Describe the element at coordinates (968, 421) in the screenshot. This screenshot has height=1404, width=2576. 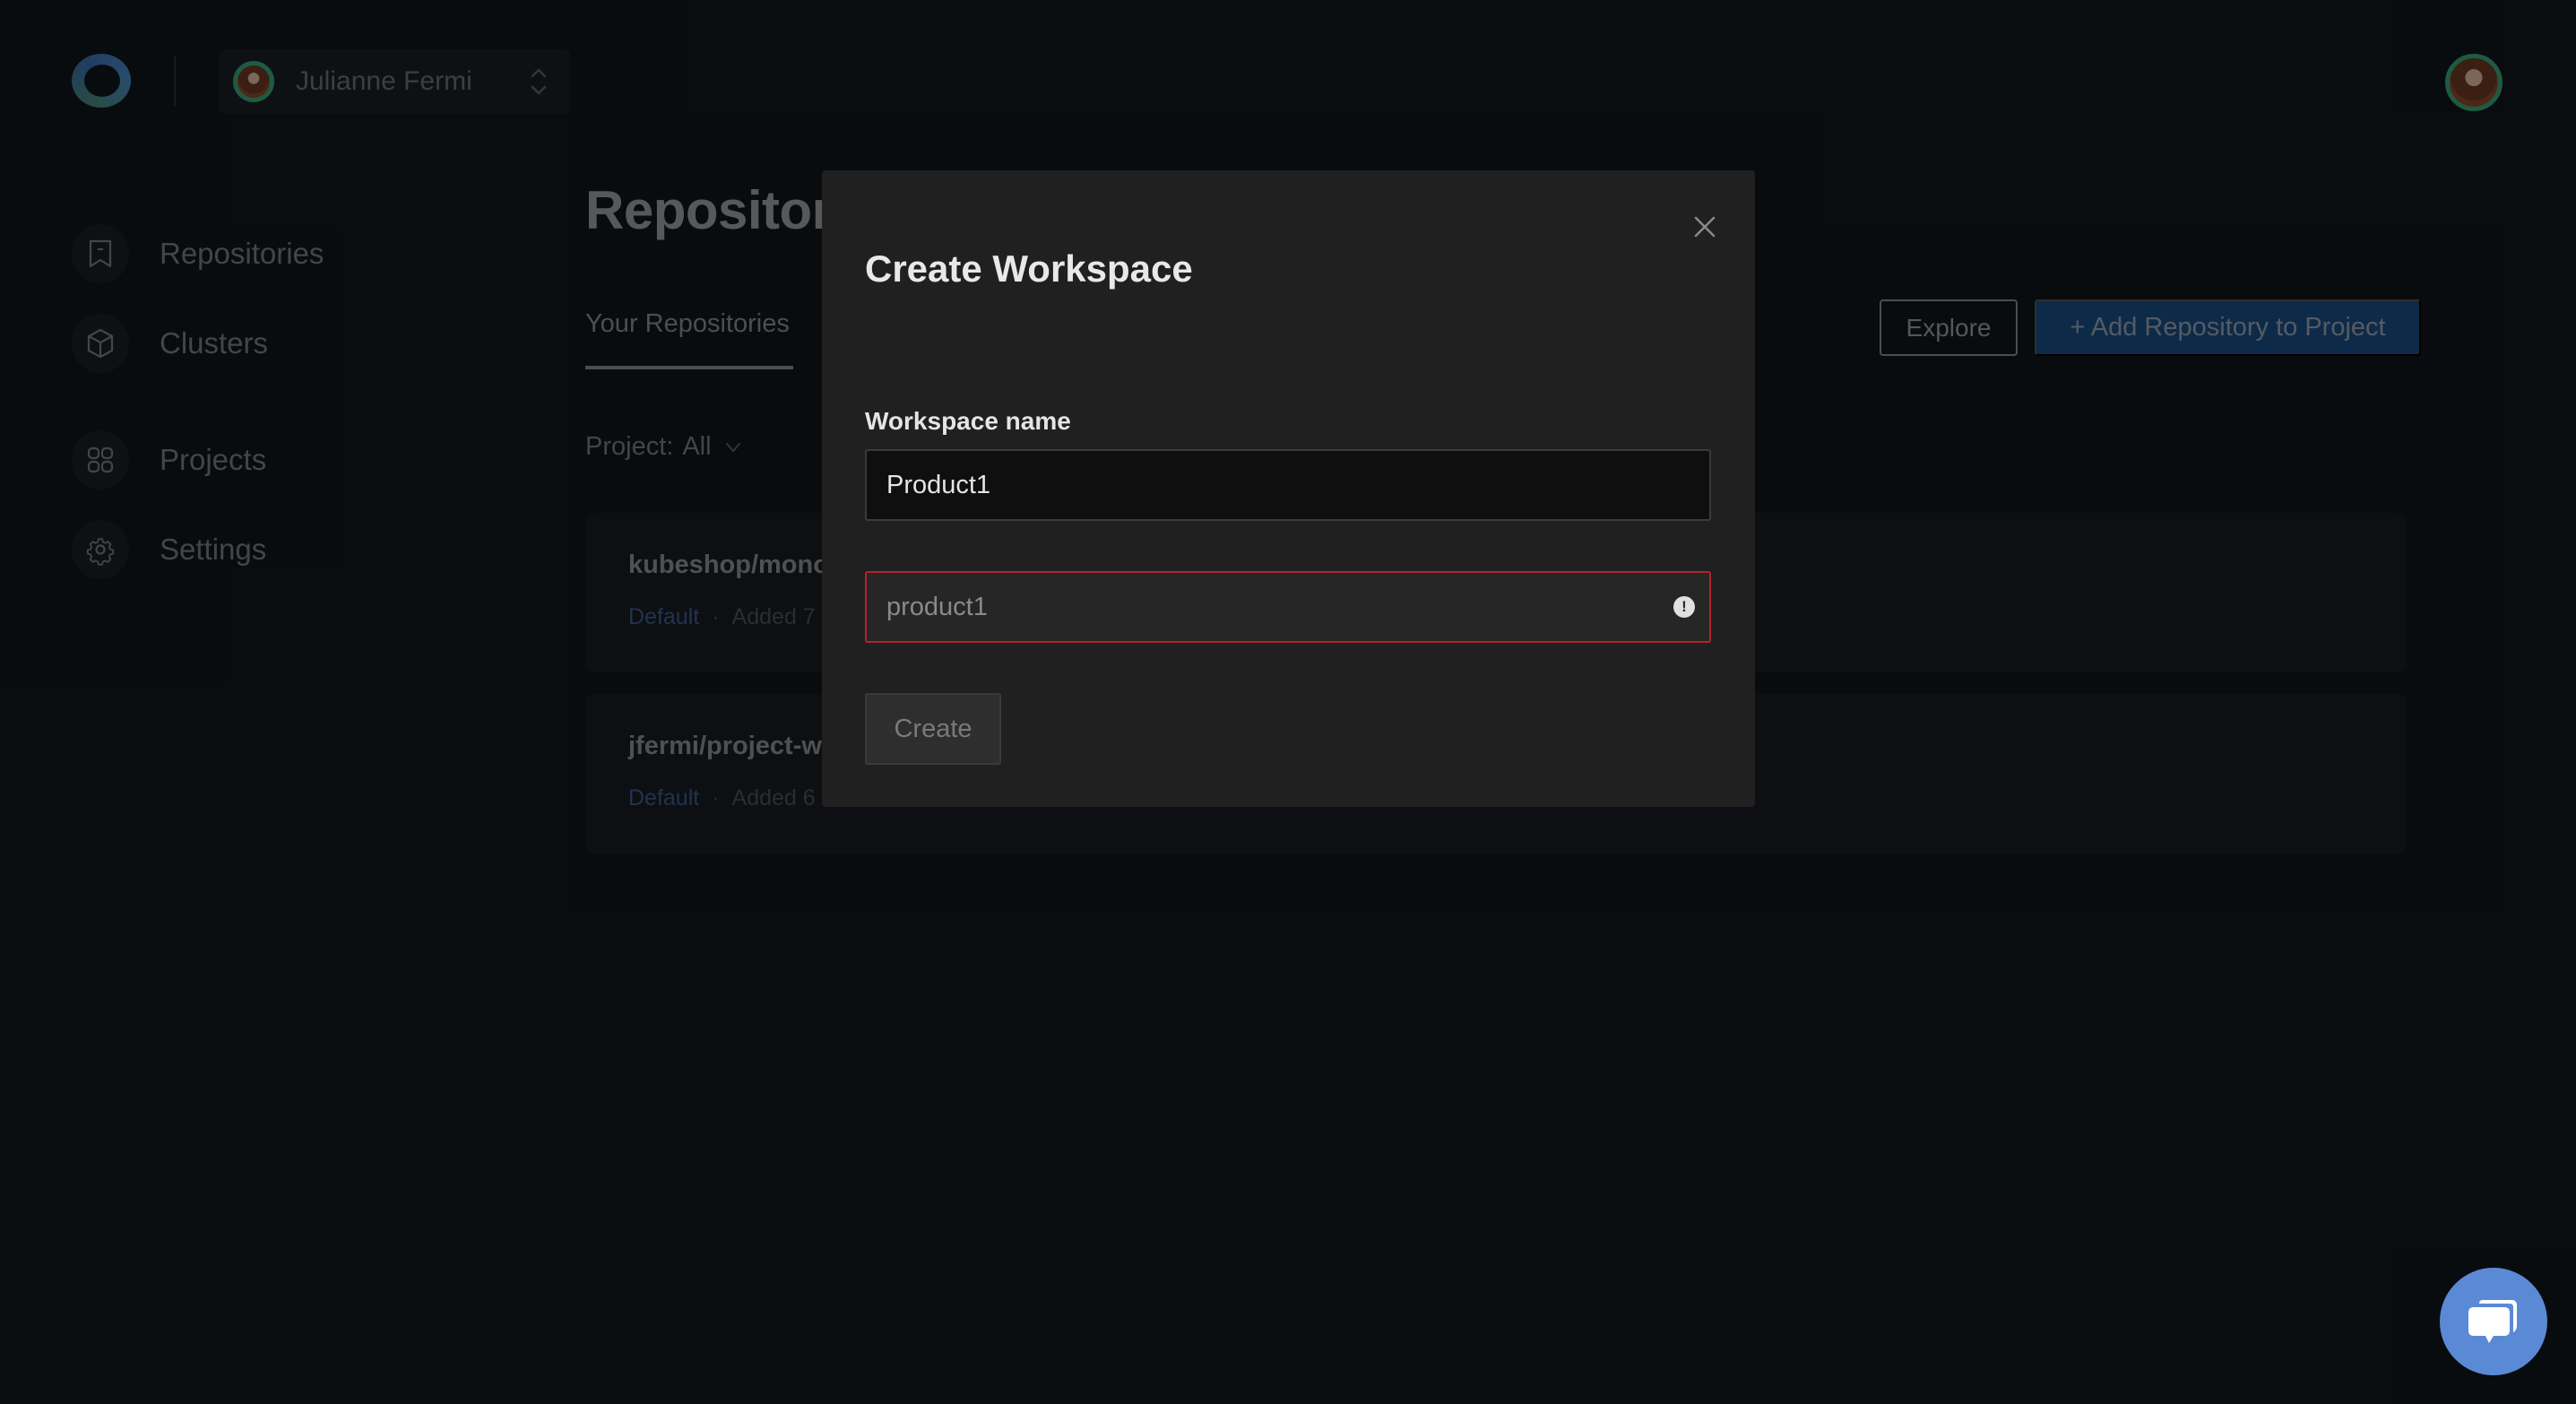
I see `workspace-name-label: Workspace name` at that location.